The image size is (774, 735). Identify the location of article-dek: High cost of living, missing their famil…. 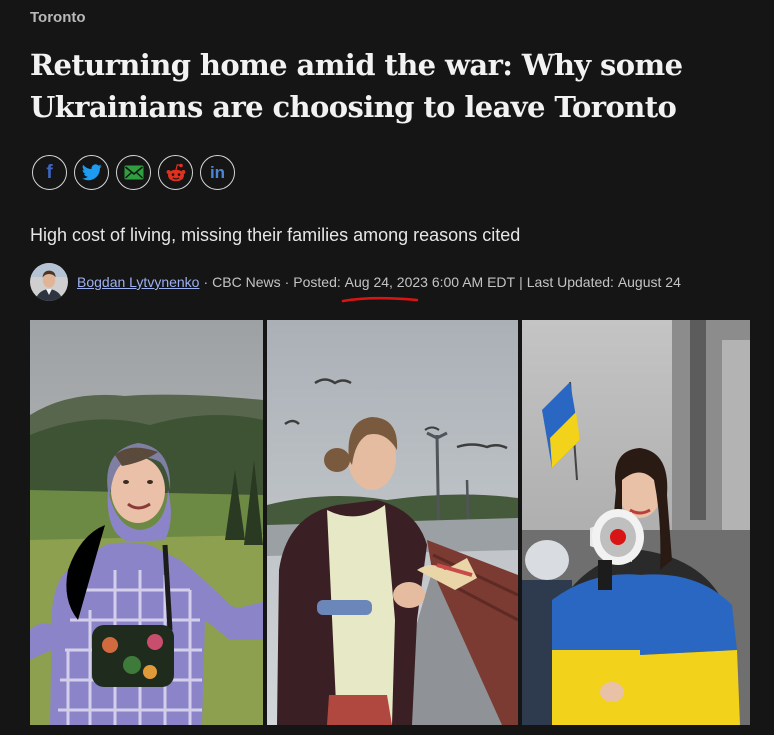
(275, 235).